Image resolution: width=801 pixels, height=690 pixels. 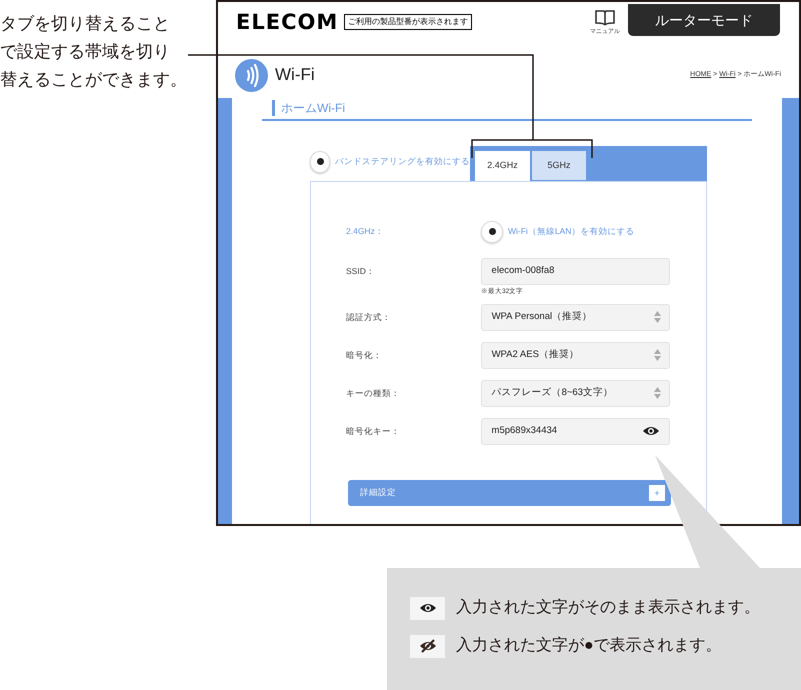 I want to click on legend-text: 入力された文字がそのまま表示されます。, so click(x=608, y=608).